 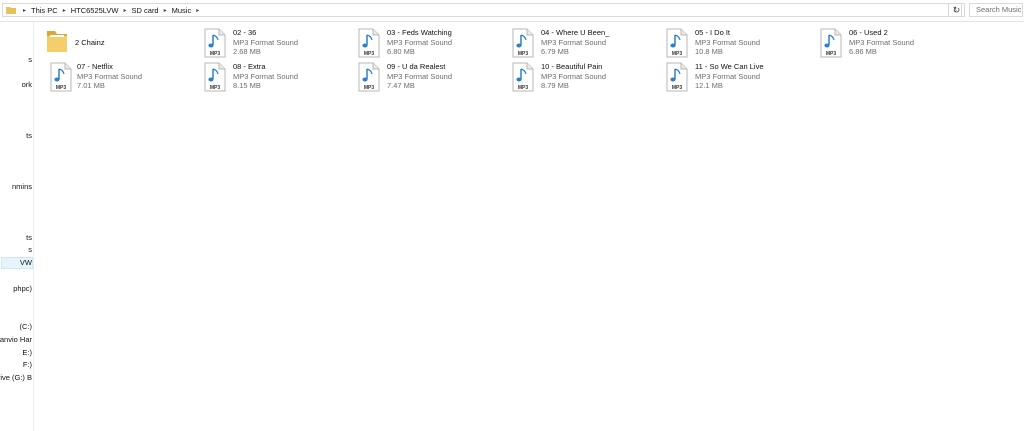 I want to click on file-name: 07 - Netflix, so click(x=95, y=66).